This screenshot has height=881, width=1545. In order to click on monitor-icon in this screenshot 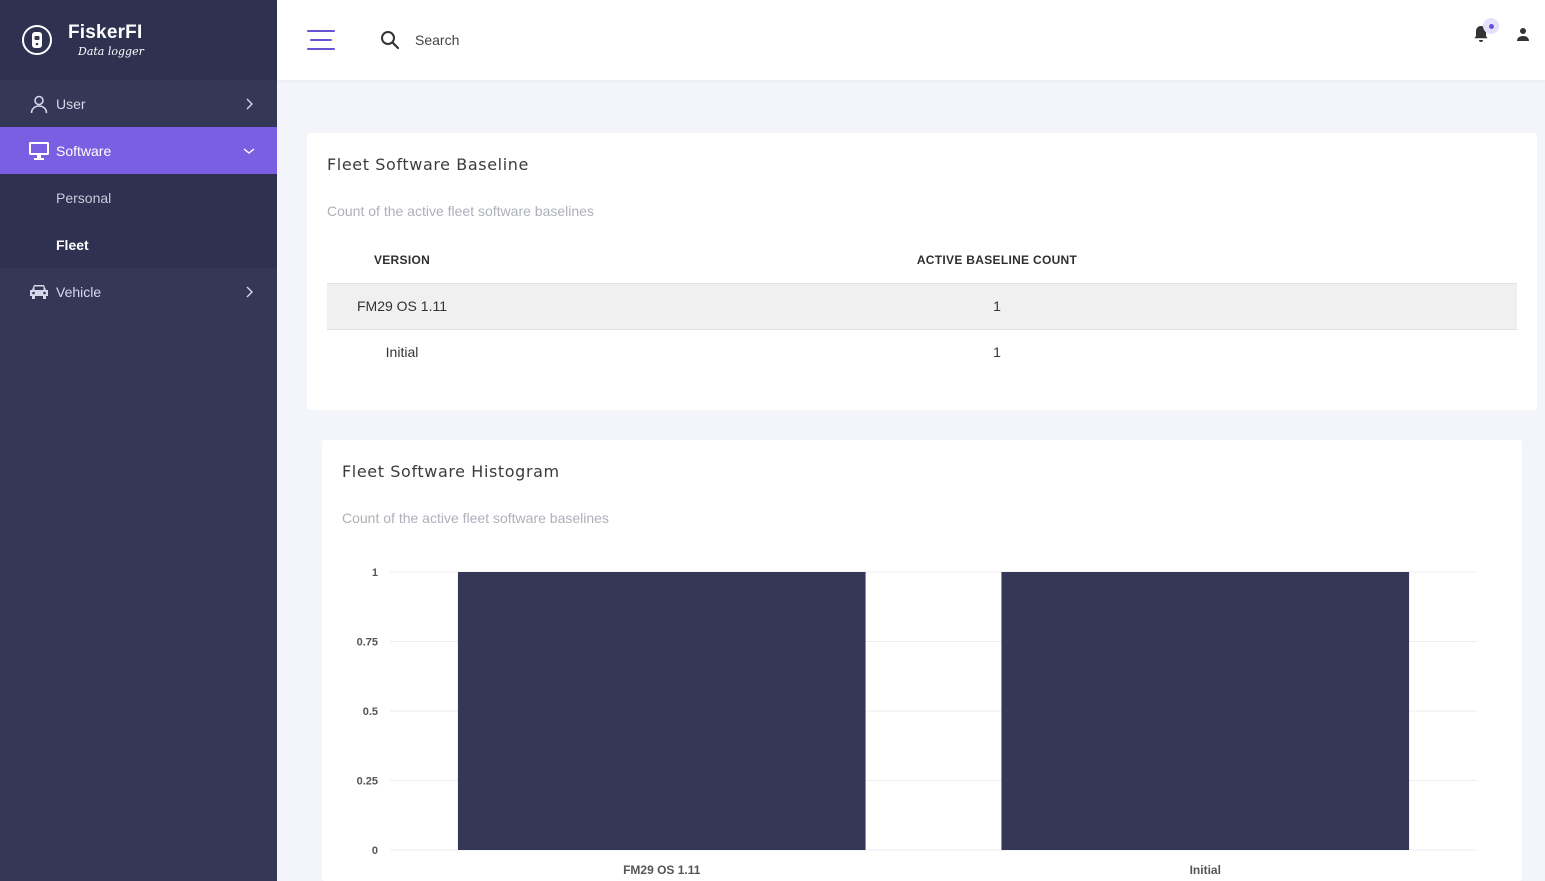, I will do `click(39, 151)`.